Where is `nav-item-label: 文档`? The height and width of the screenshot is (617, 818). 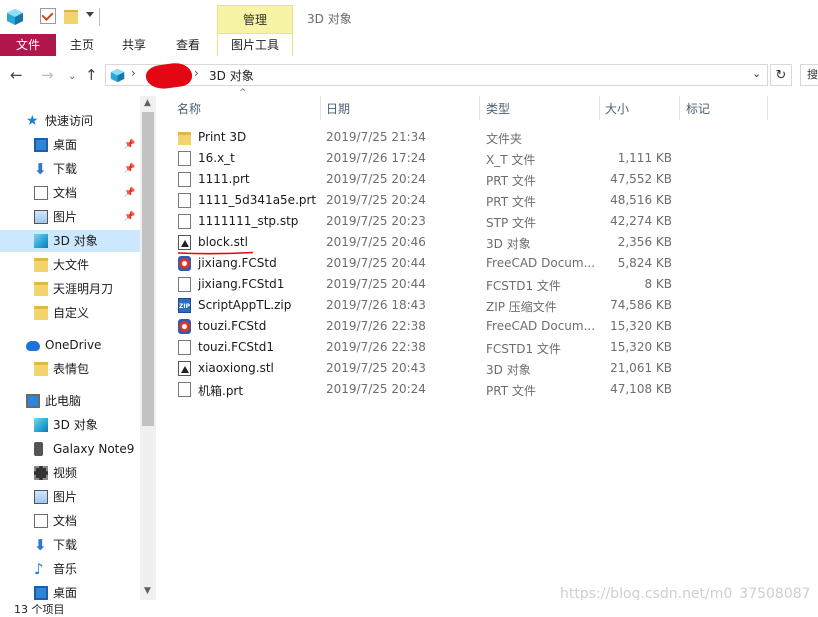 nav-item-label: 文档 is located at coordinates (65, 193).